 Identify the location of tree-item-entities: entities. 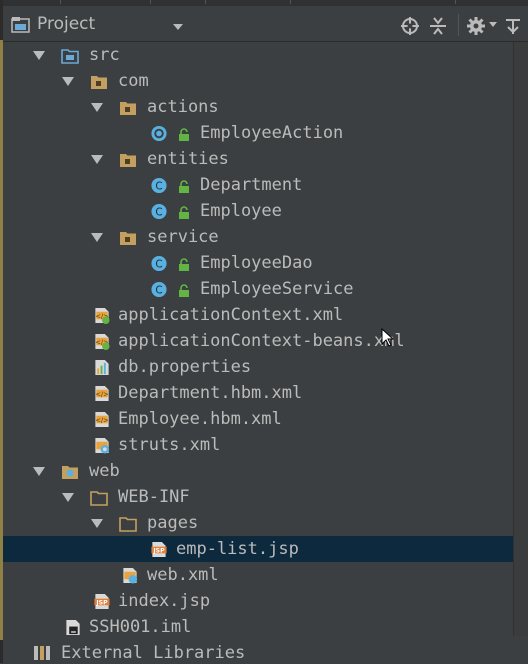
(258, 159).